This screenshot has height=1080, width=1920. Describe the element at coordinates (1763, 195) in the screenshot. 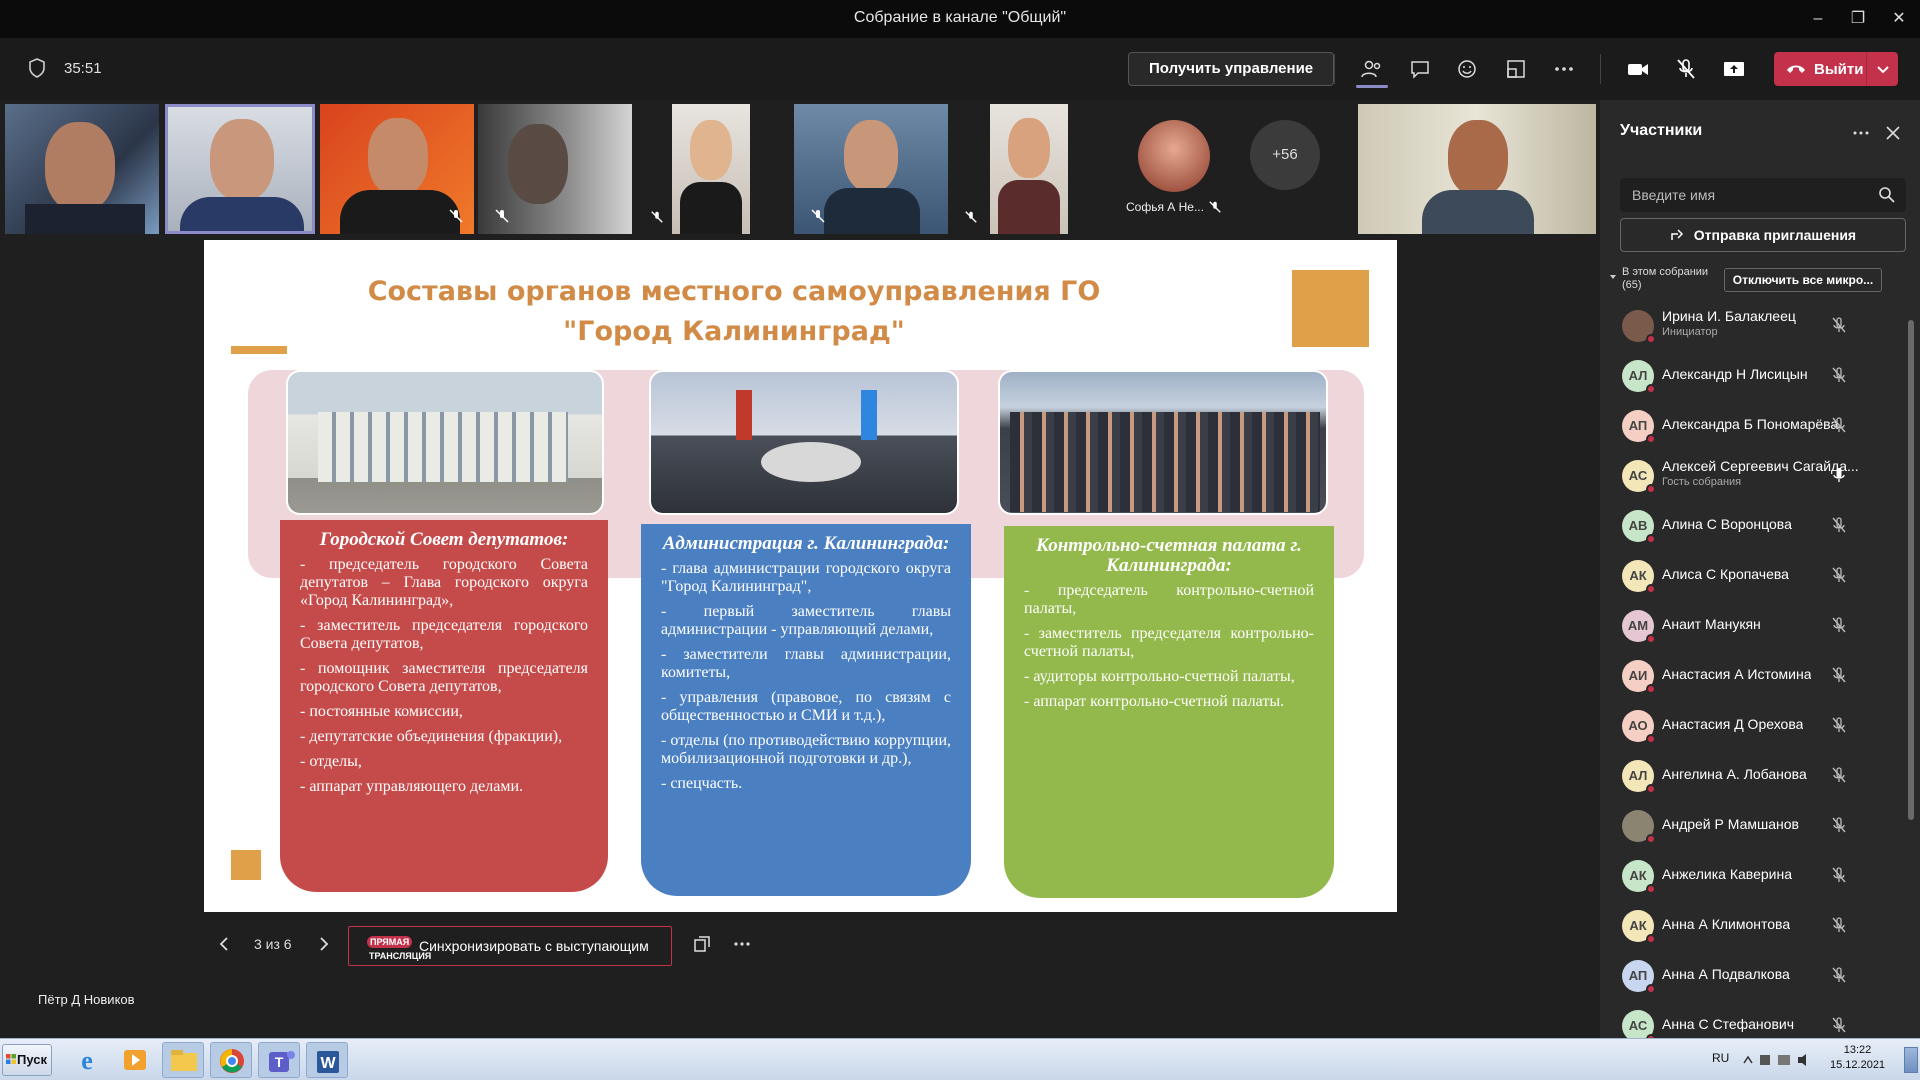

I see `search-input: Введите имя` at that location.